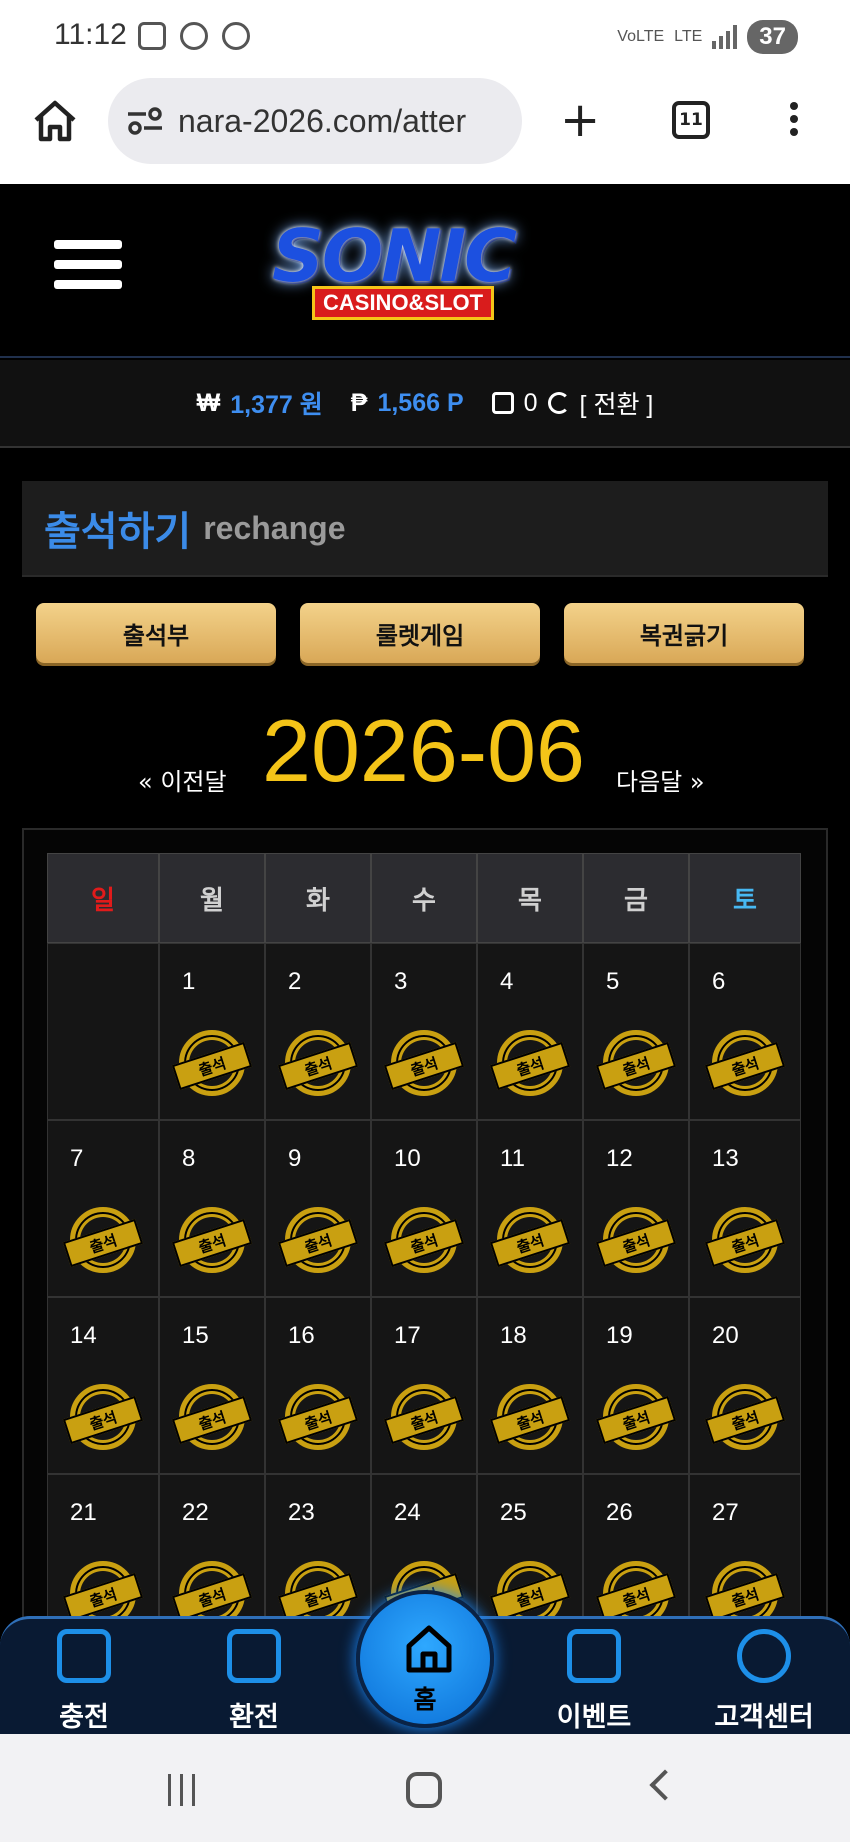 Image resolution: width=850 pixels, height=1842 pixels. What do you see at coordinates (425, 755) in the screenshot?
I see `month-navigation: « 이전달 2026-06 다음달 »` at bounding box center [425, 755].